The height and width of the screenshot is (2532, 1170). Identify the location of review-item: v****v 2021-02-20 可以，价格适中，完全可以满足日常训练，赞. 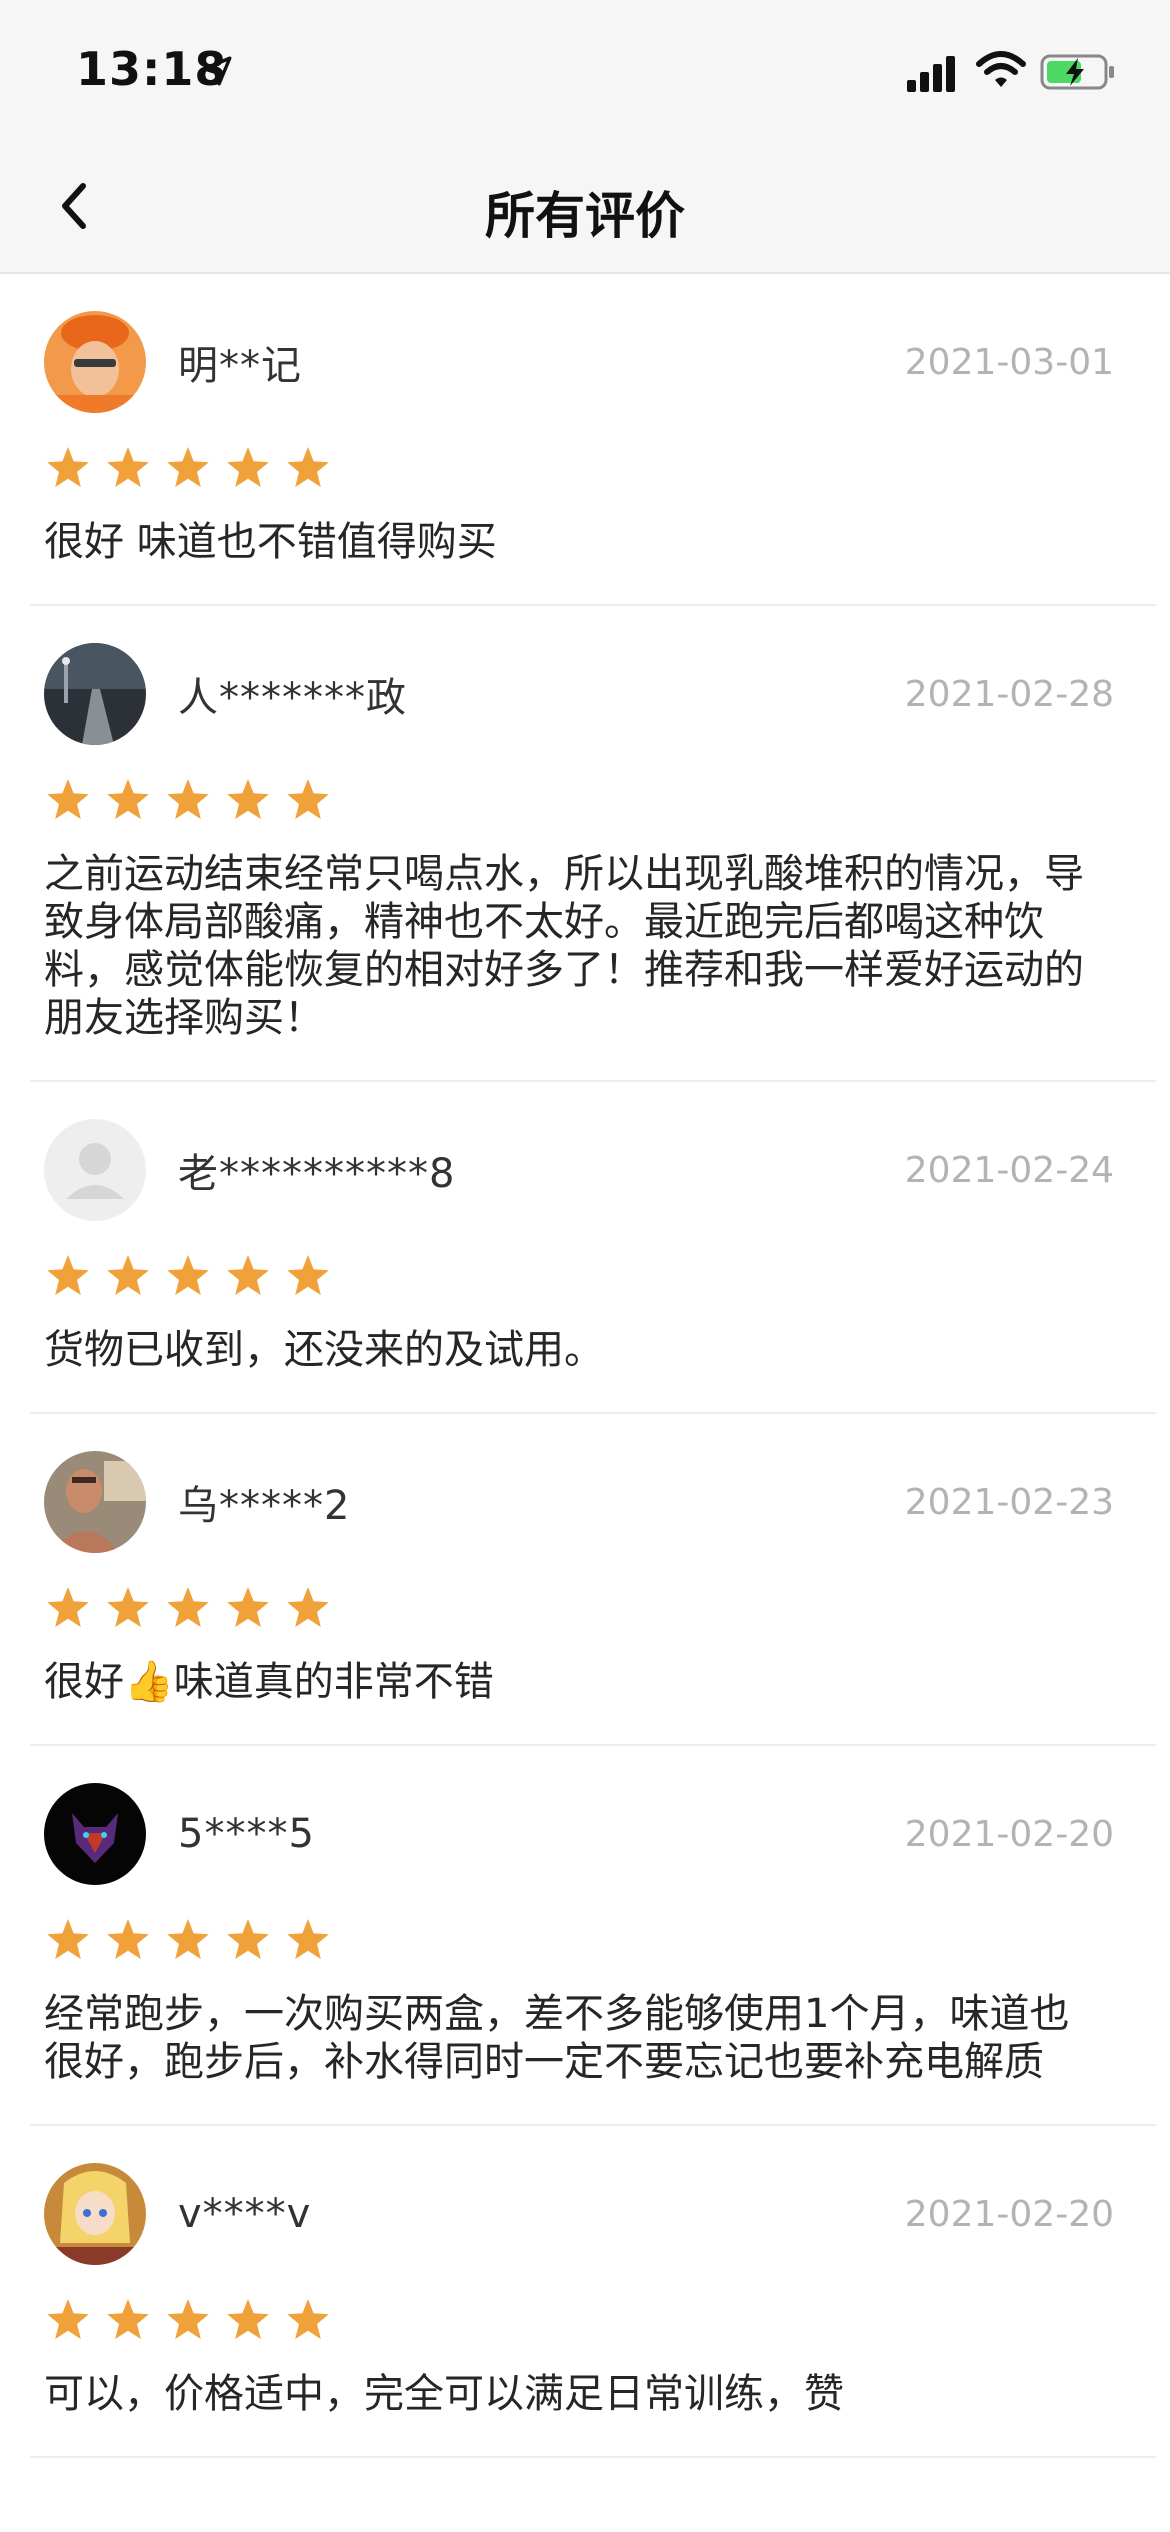
(593, 2292).